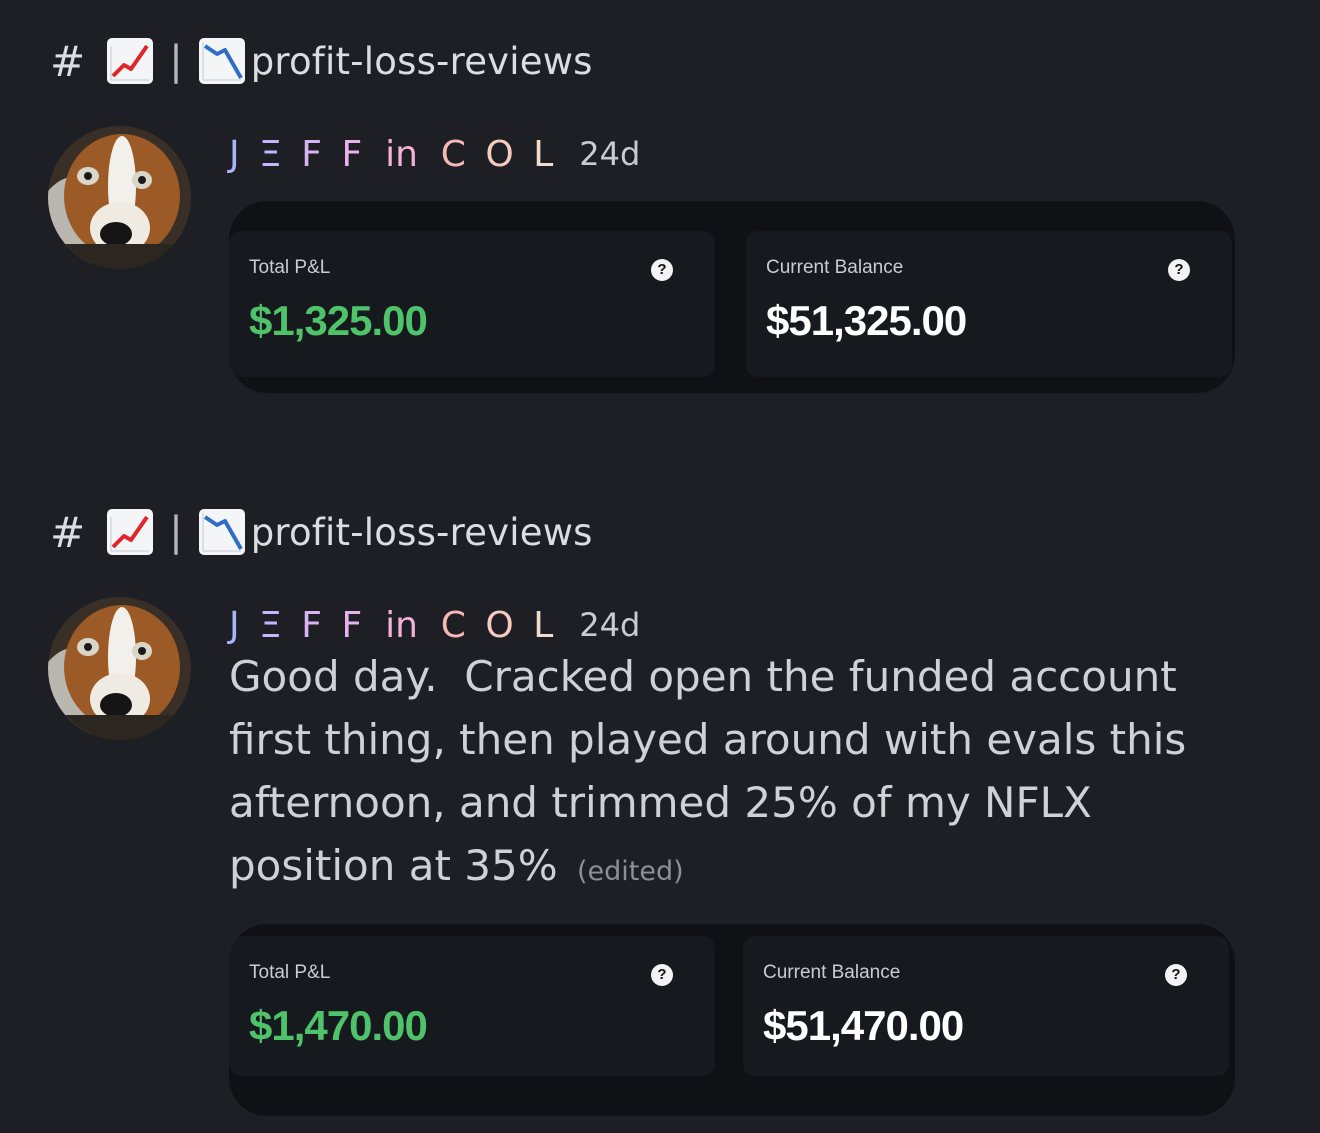 This screenshot has height=1133, width=1320. What do you see at coordinates (863, 1025) in the screenshot?
I see `current-balance-value: $51,470.00` at bounding box center [863, 1025].